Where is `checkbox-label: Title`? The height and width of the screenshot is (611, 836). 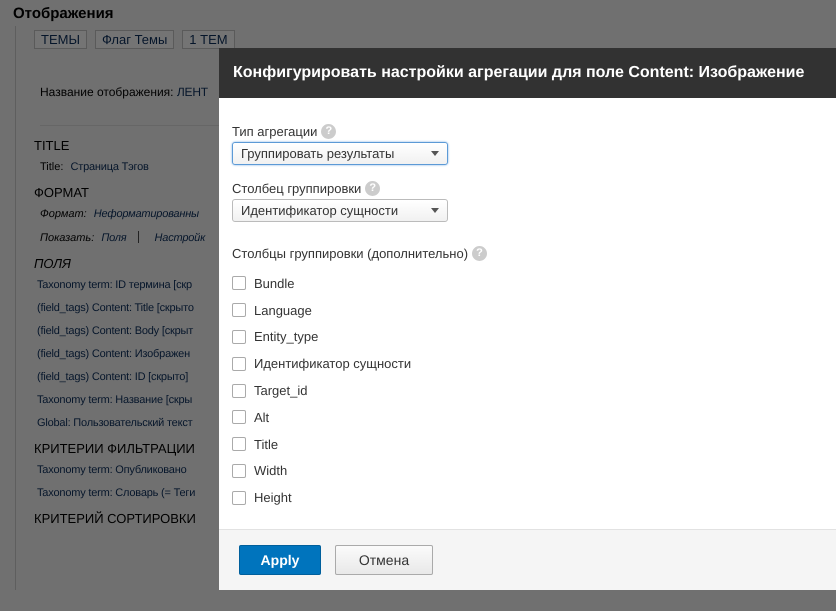
checkbox-label: Title is located at coordinates (266, 444).